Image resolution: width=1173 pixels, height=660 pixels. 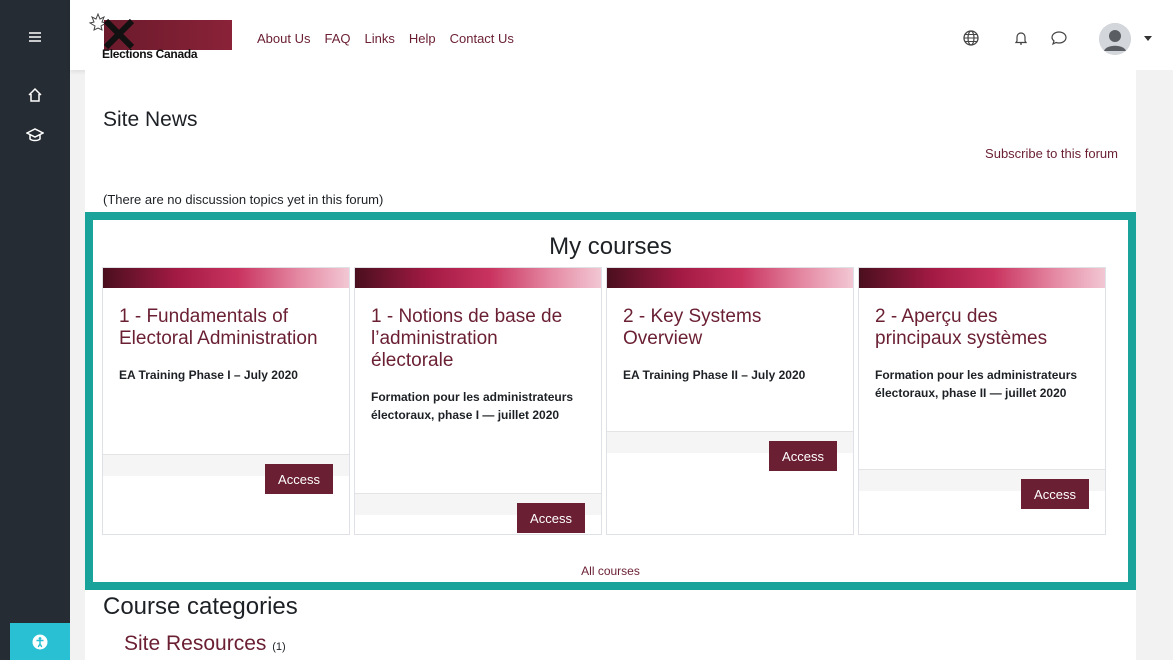 What do you see at coordinates (200, 606) in the screenshot?
I see `course-categories-title: Course categories` at bounding box center [200, 606].